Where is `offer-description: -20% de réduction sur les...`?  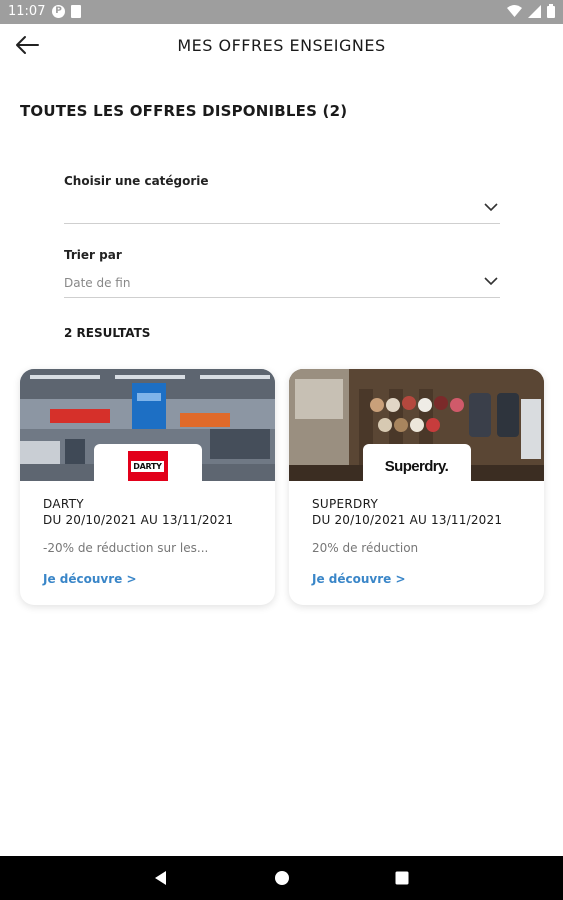 offer-description: -20% de réduction sur les... is located at coordinates (126, 548).